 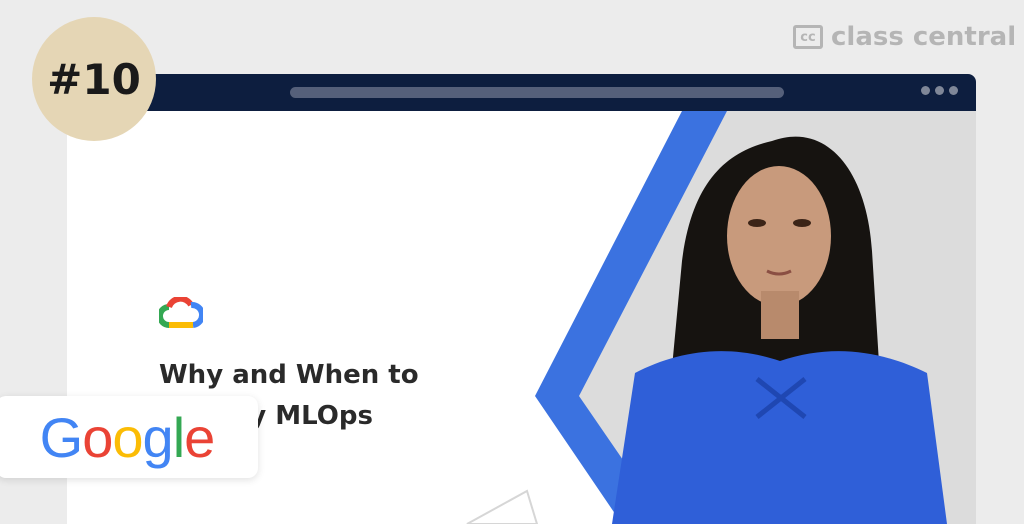 I want to click on class-central-logo-icon: cc, so click(x=808, y=37).